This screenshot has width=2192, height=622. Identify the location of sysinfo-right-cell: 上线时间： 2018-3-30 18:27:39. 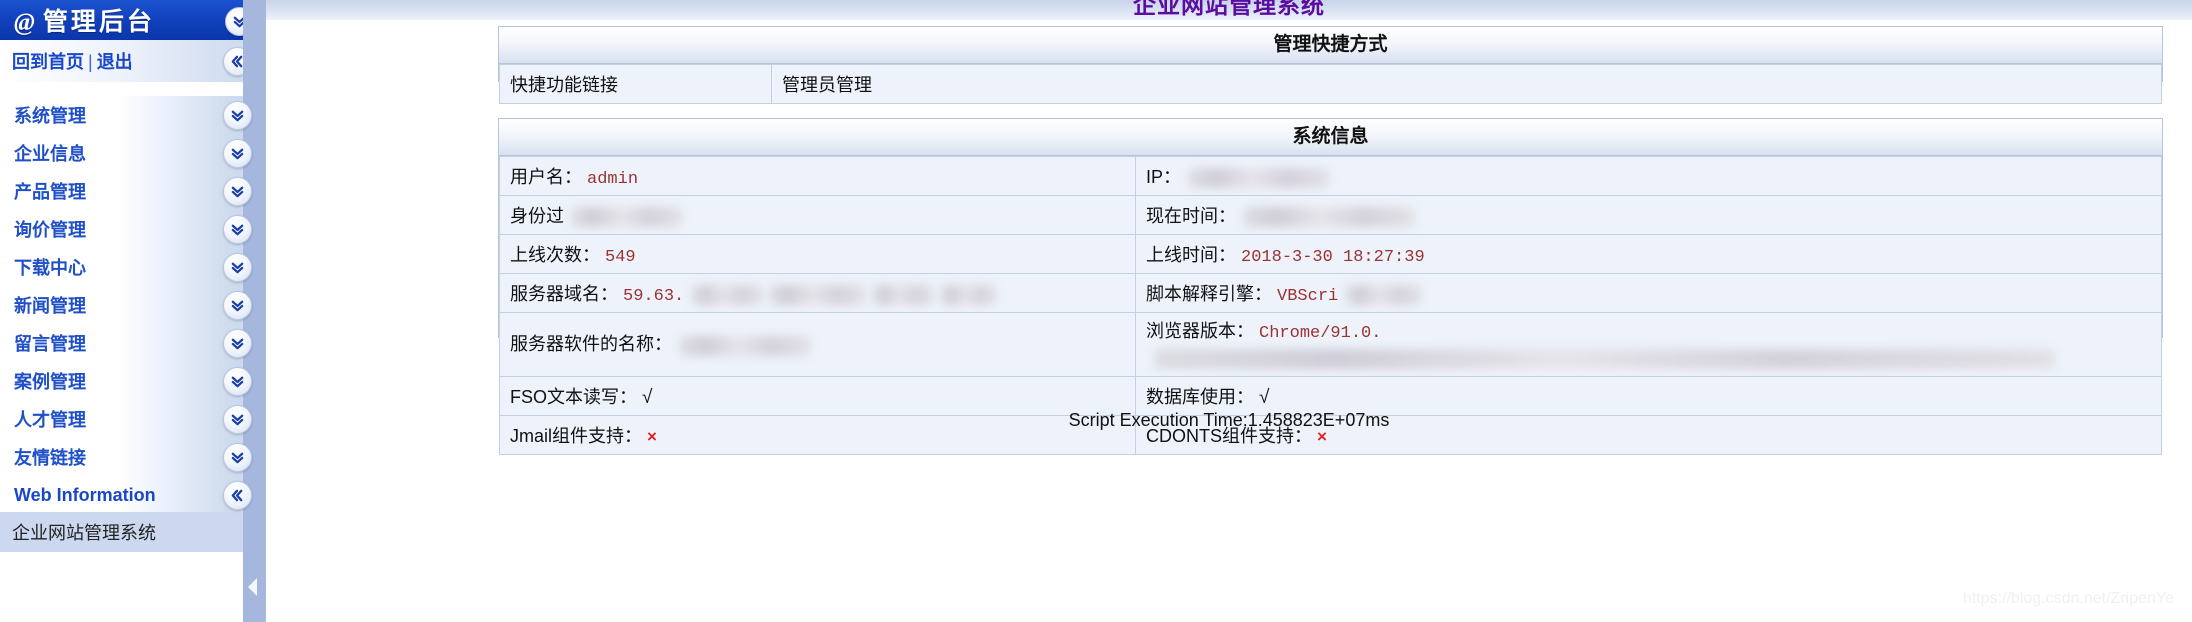
(1648, 254).